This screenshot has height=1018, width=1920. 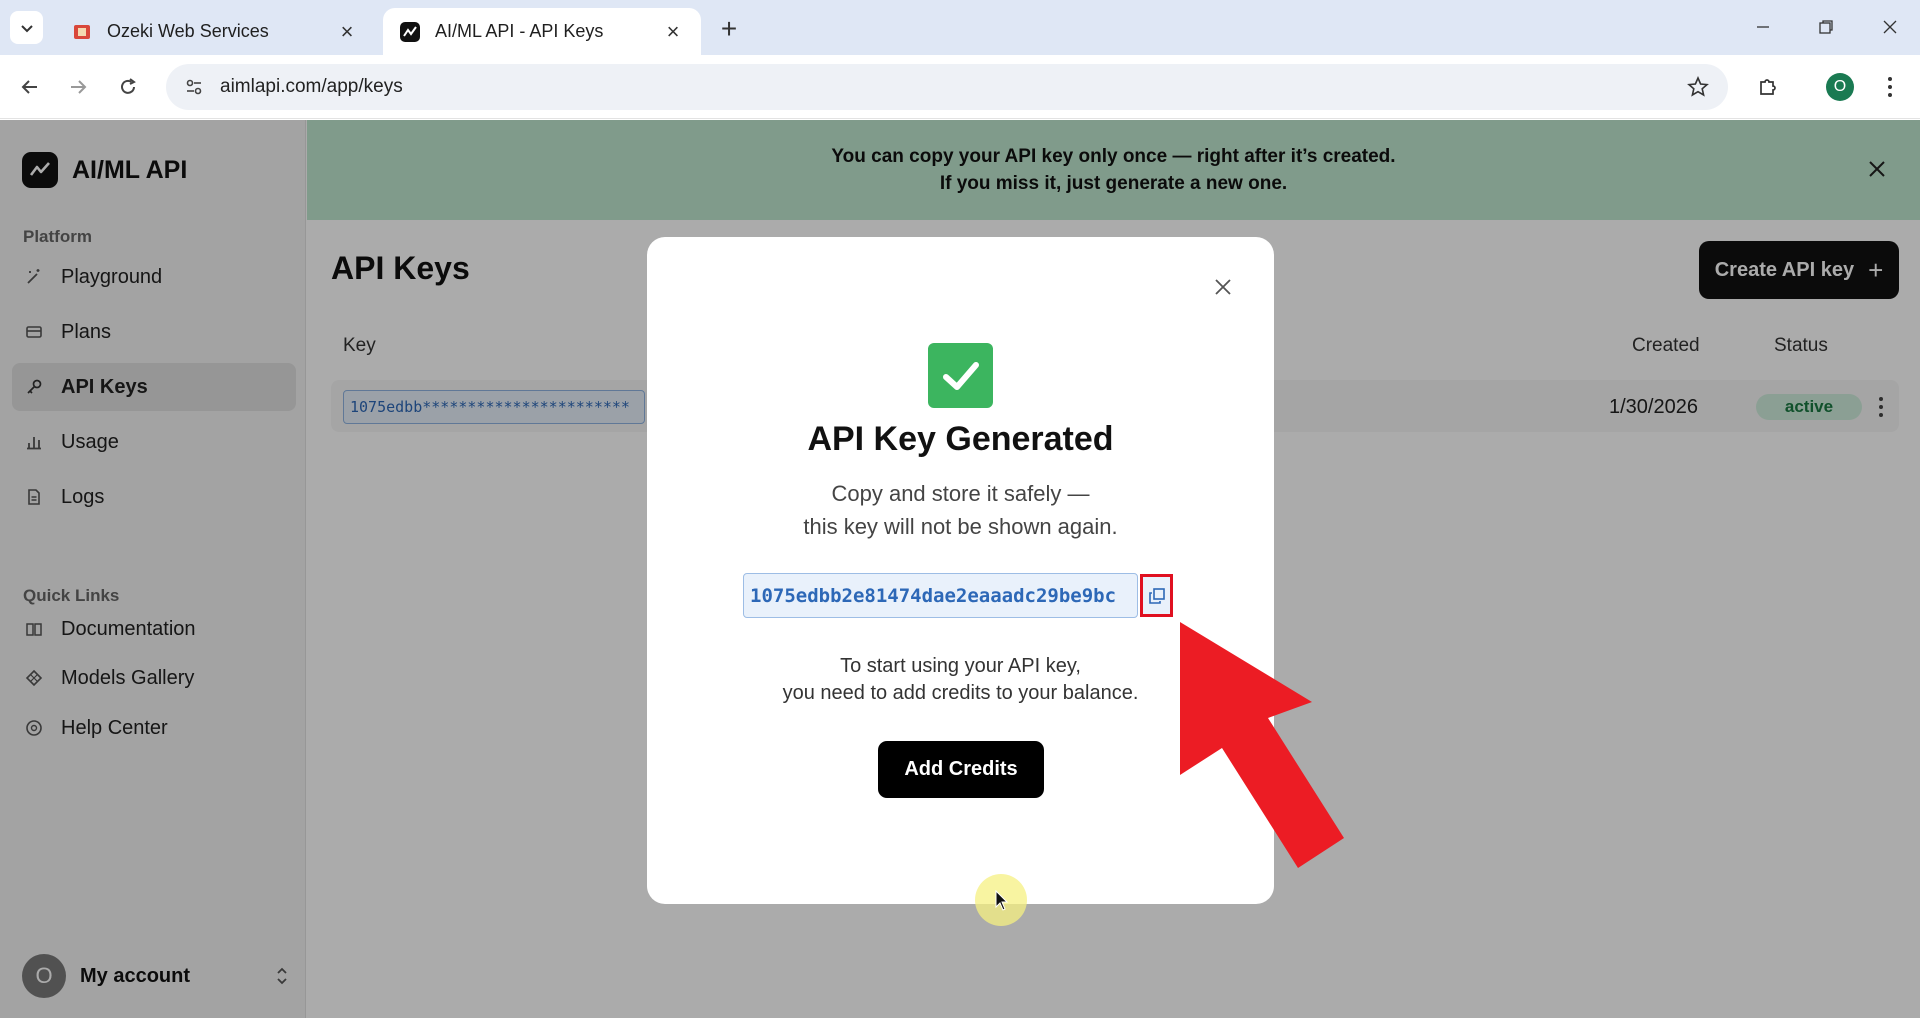 I want to click on browser-toolbar: aimlapi.com/app/keys O, so click(x=960, y=87).